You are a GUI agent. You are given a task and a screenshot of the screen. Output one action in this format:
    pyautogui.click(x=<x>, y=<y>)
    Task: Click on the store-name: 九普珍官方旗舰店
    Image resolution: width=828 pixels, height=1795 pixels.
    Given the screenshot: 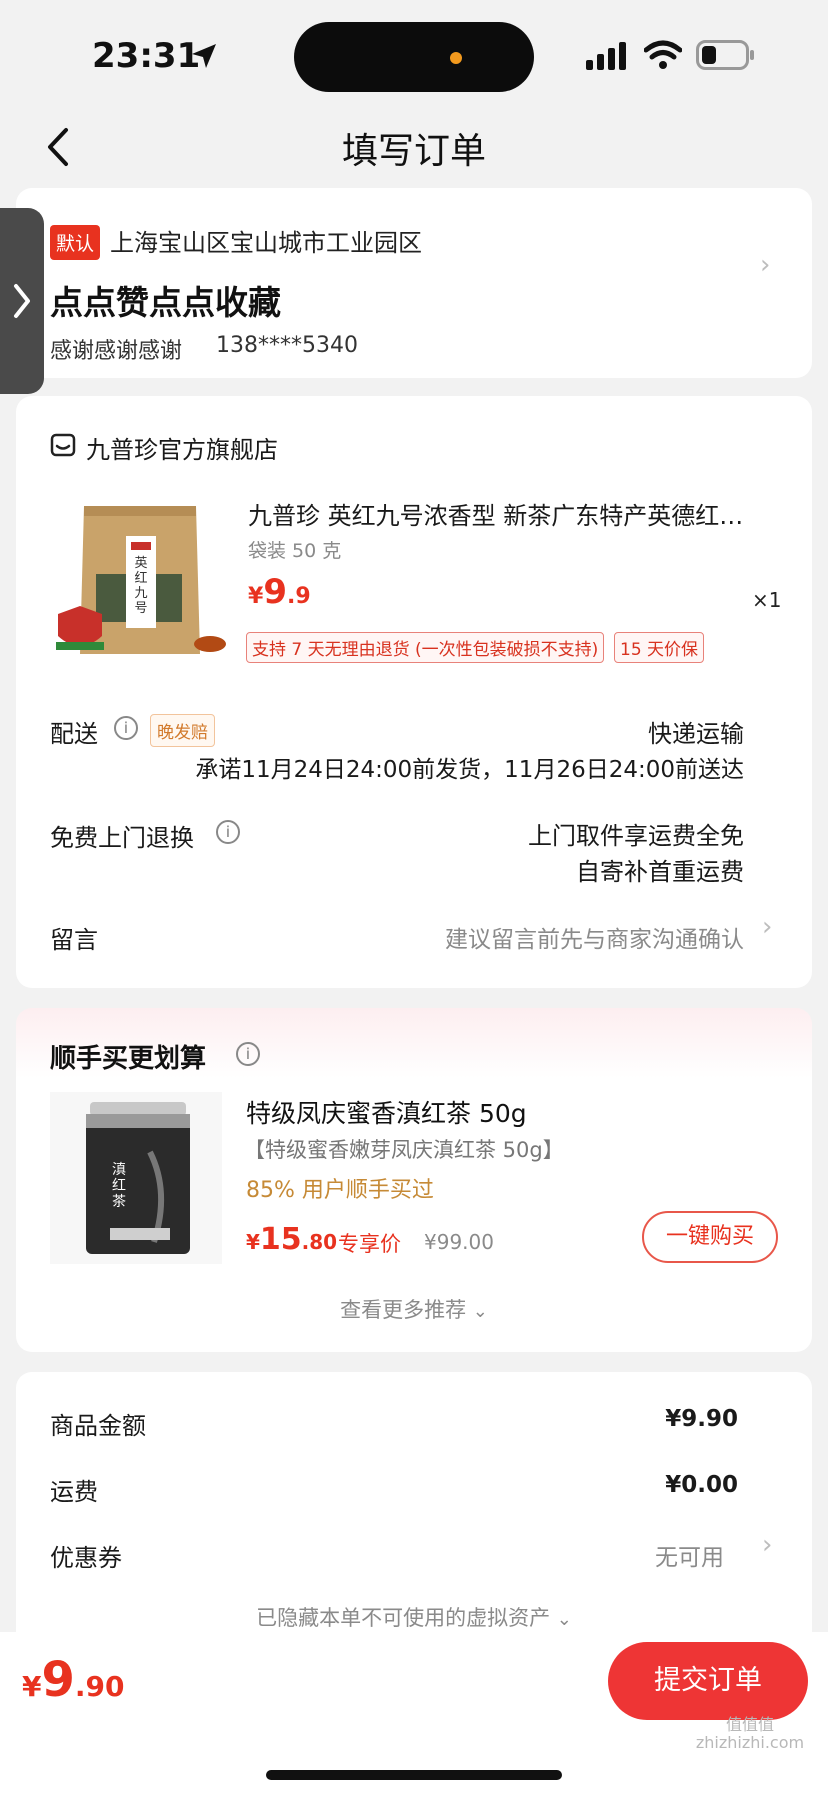 What is the action you would take?
    pyautogui.click(x=182, y=447)
    